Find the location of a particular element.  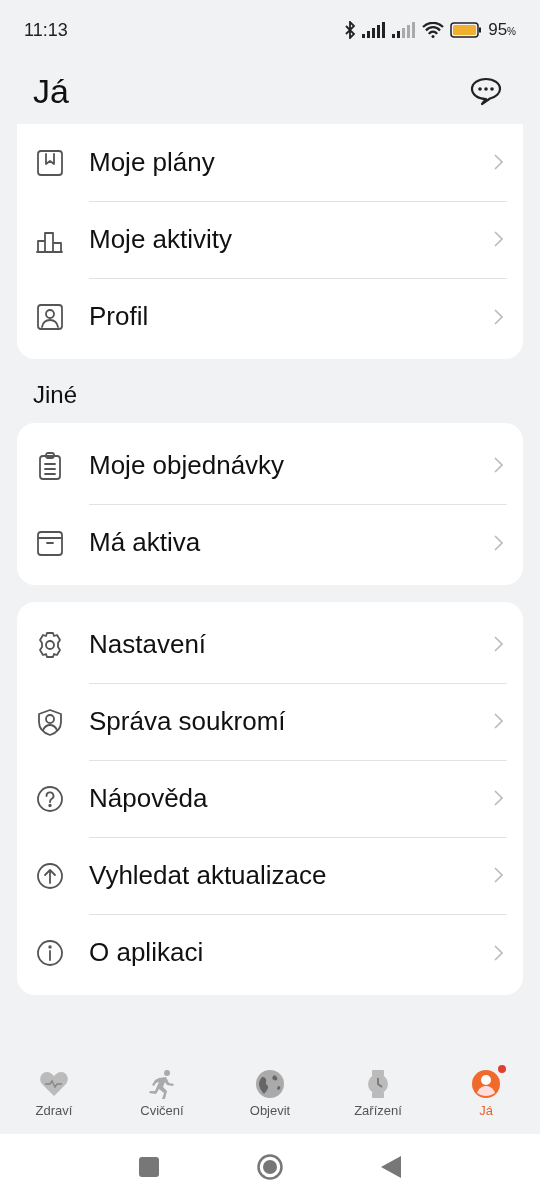

bookmark-icon is located at coordinates (50, 162).